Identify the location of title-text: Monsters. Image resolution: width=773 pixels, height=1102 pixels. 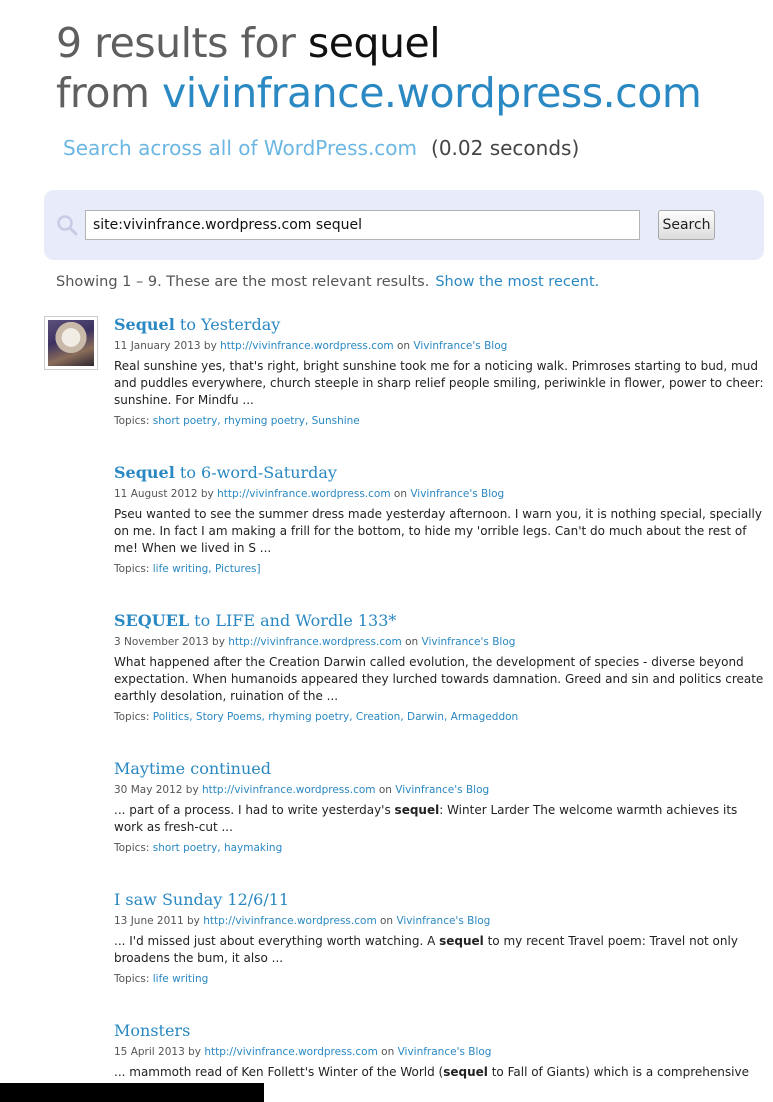
(152, 1030).